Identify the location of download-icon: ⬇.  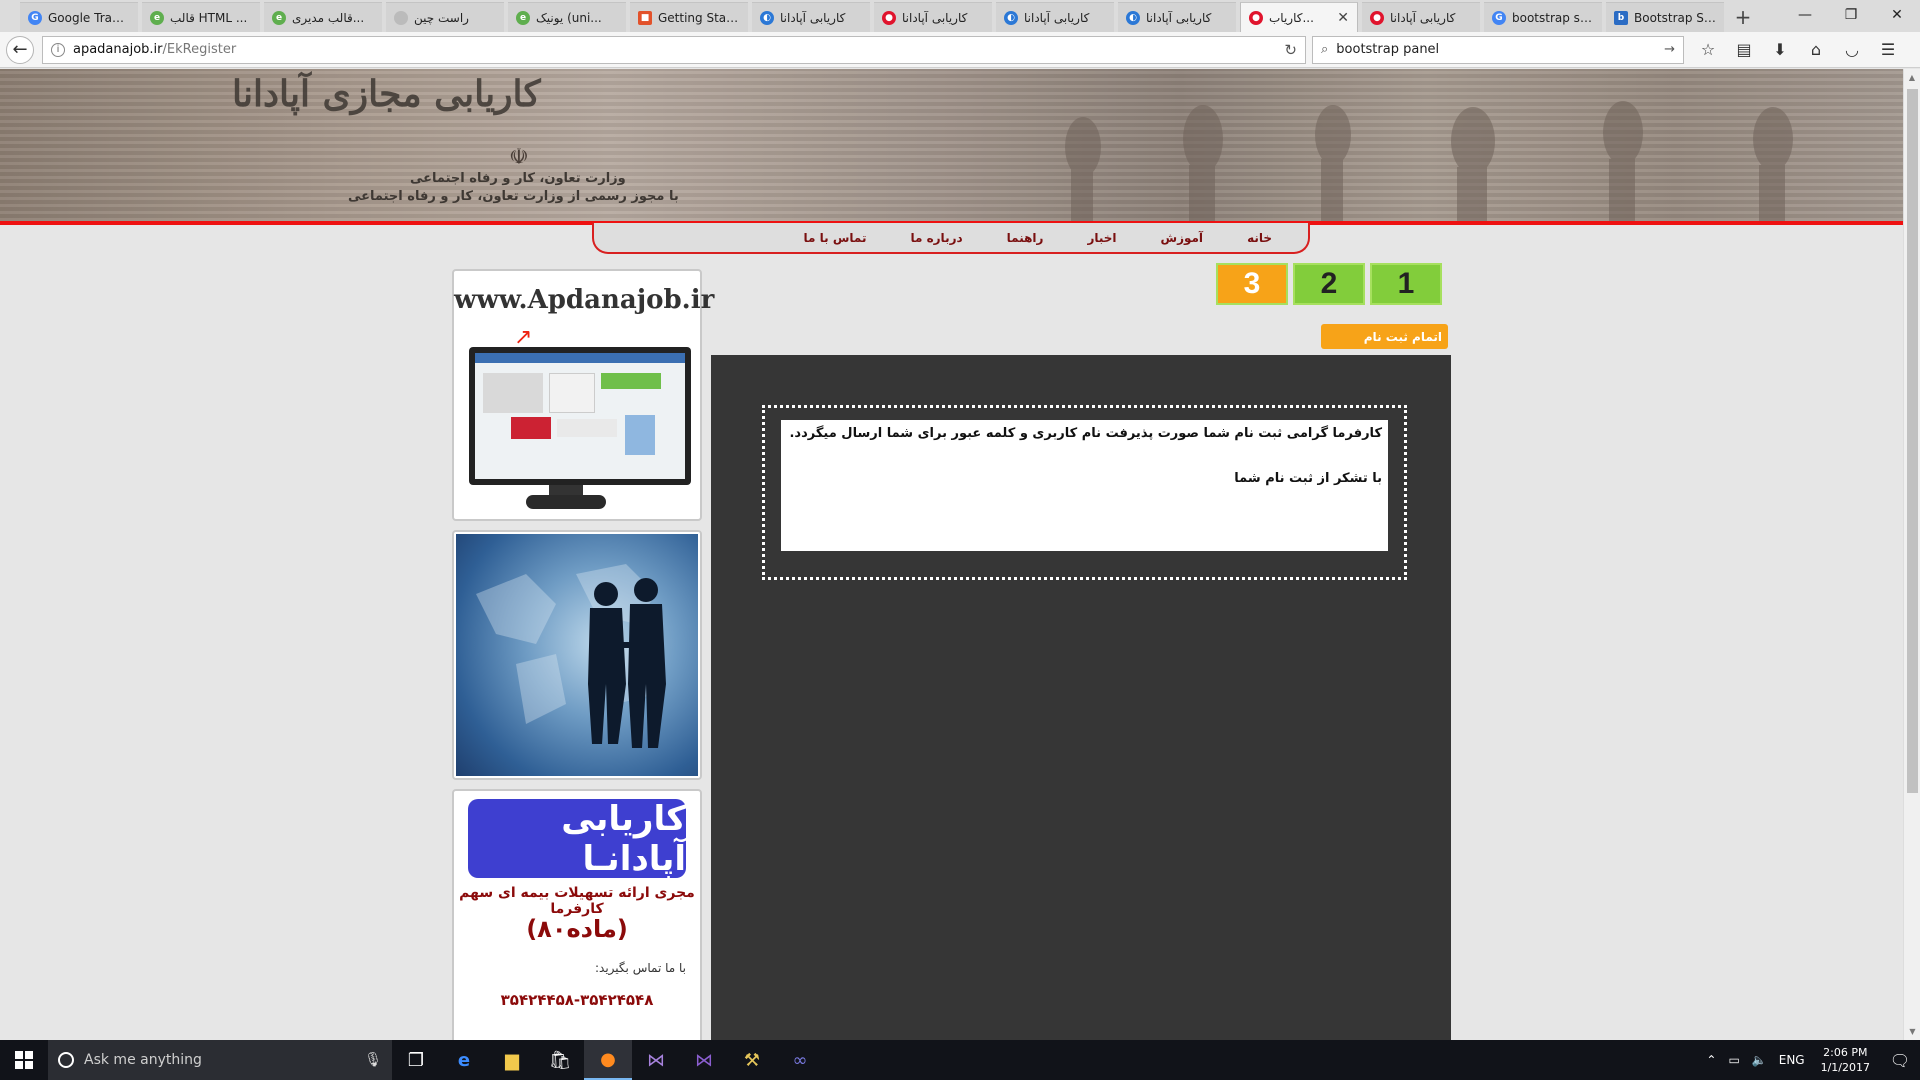
(1780, 50).